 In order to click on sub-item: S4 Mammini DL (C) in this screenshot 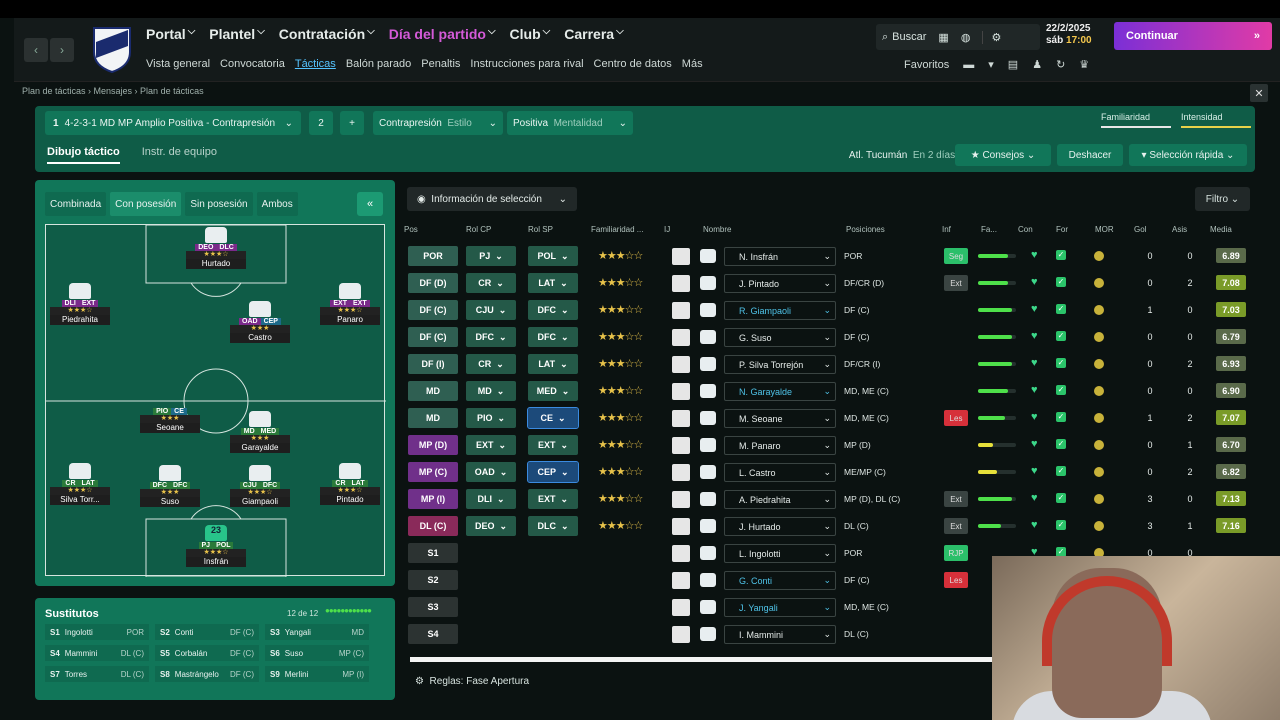, I will do `click(97, 653)`.